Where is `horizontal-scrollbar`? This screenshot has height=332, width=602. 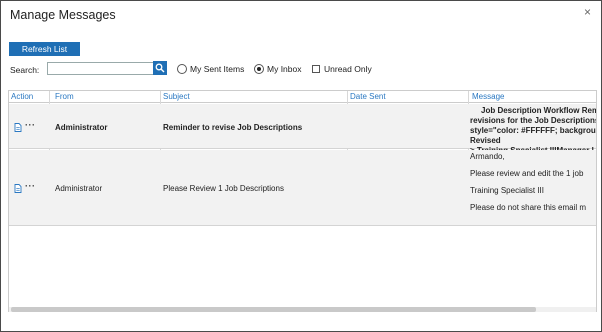 horizontal-scrollbar is located at coordinates (302, 309).